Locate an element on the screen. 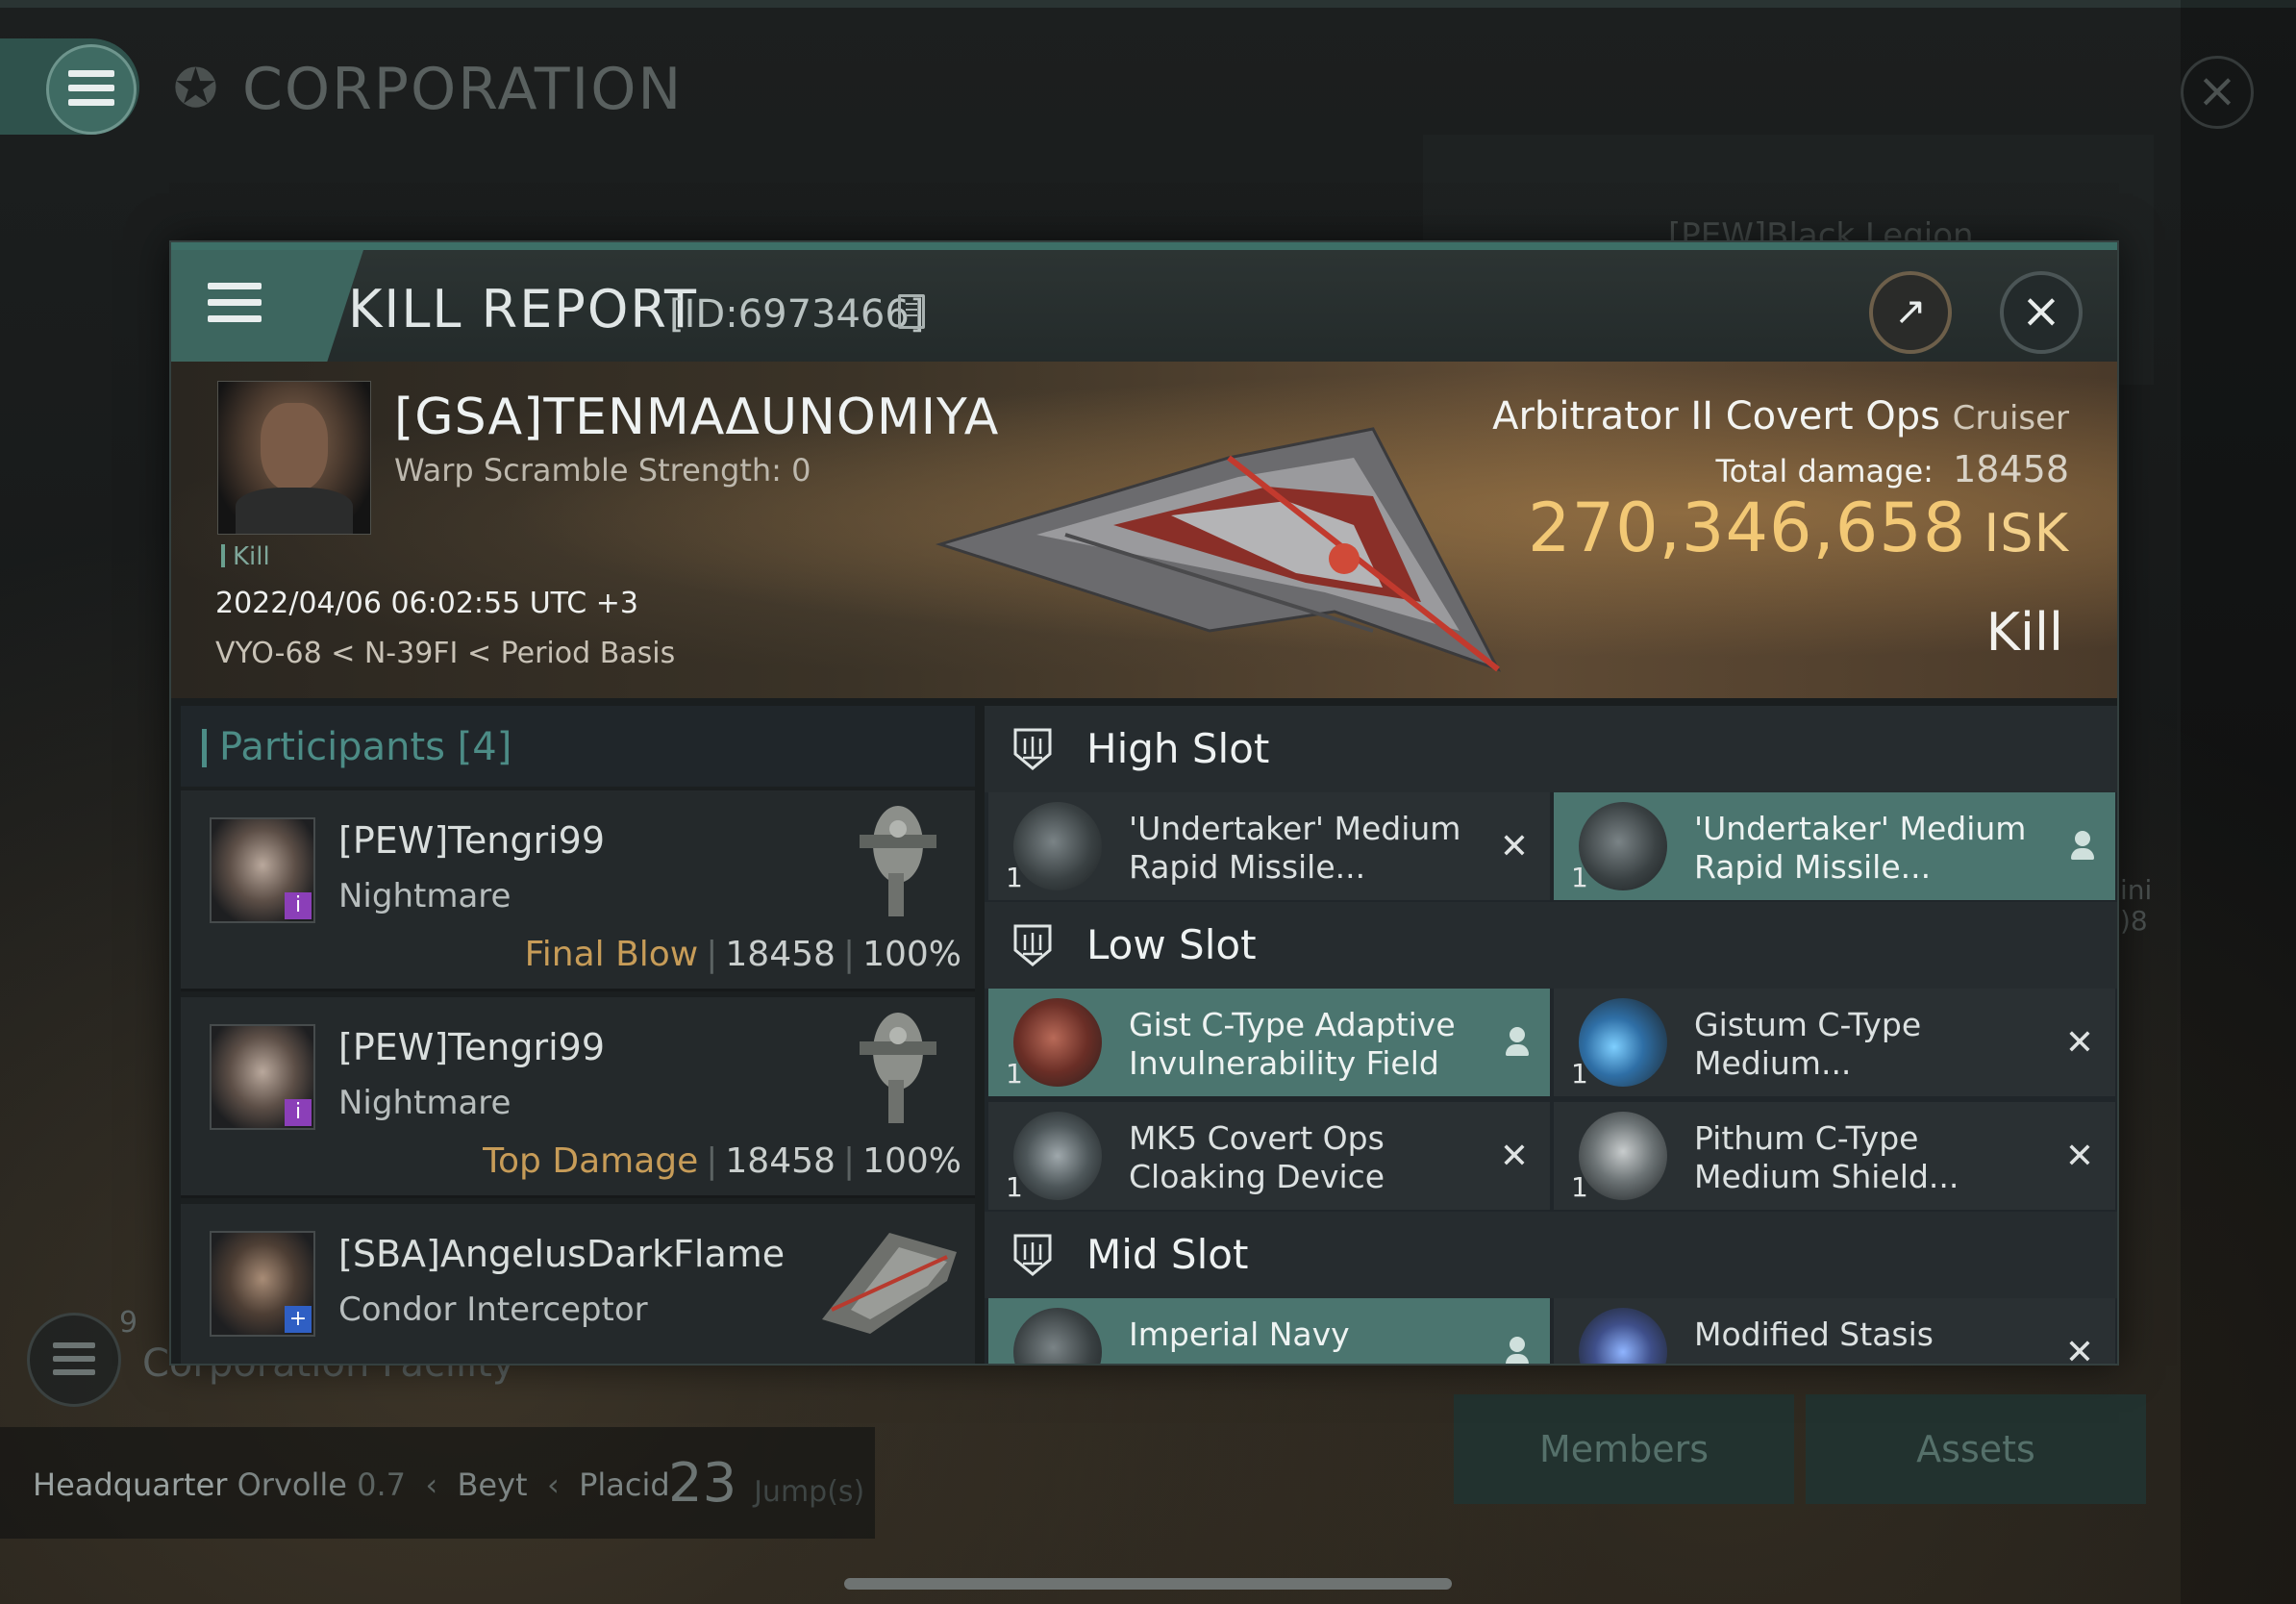 This screenshot has height=1604, width=2296. headquarter-constellation: Beyt is located at coordinates (492, 1484).